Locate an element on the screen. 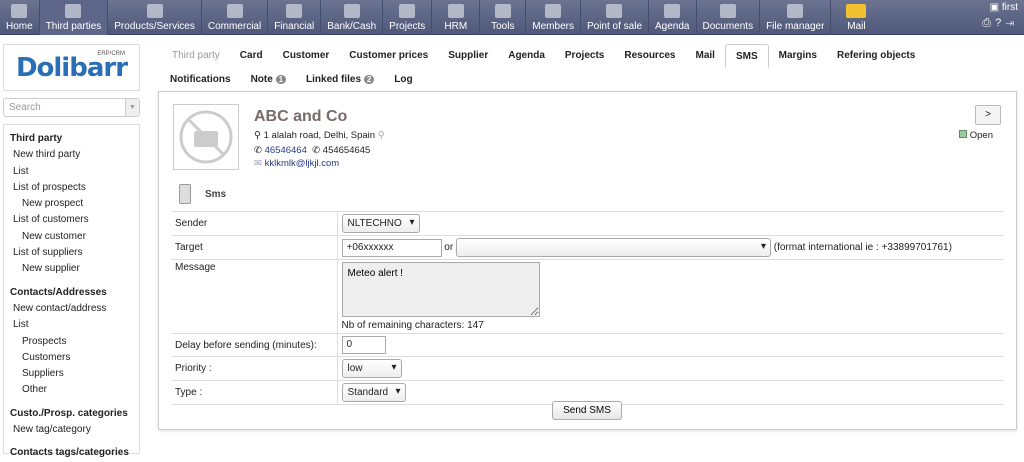 The width and height of the screenshot is (1024, 462). sidebar-item: New contact/address is located at coordinates (71, 309).